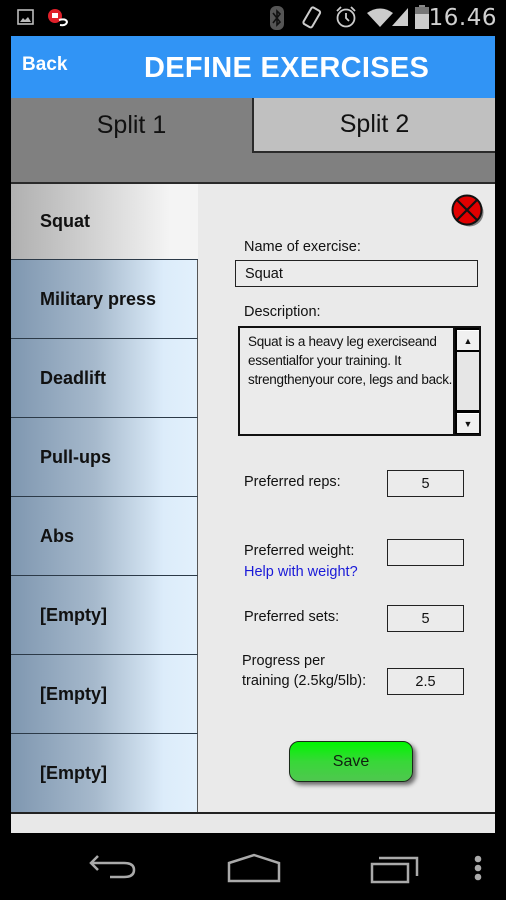  What do you see at coordinates (312, 17) in the screenshot?
I see `vibrate-icon` at bounding box center [312, 17].